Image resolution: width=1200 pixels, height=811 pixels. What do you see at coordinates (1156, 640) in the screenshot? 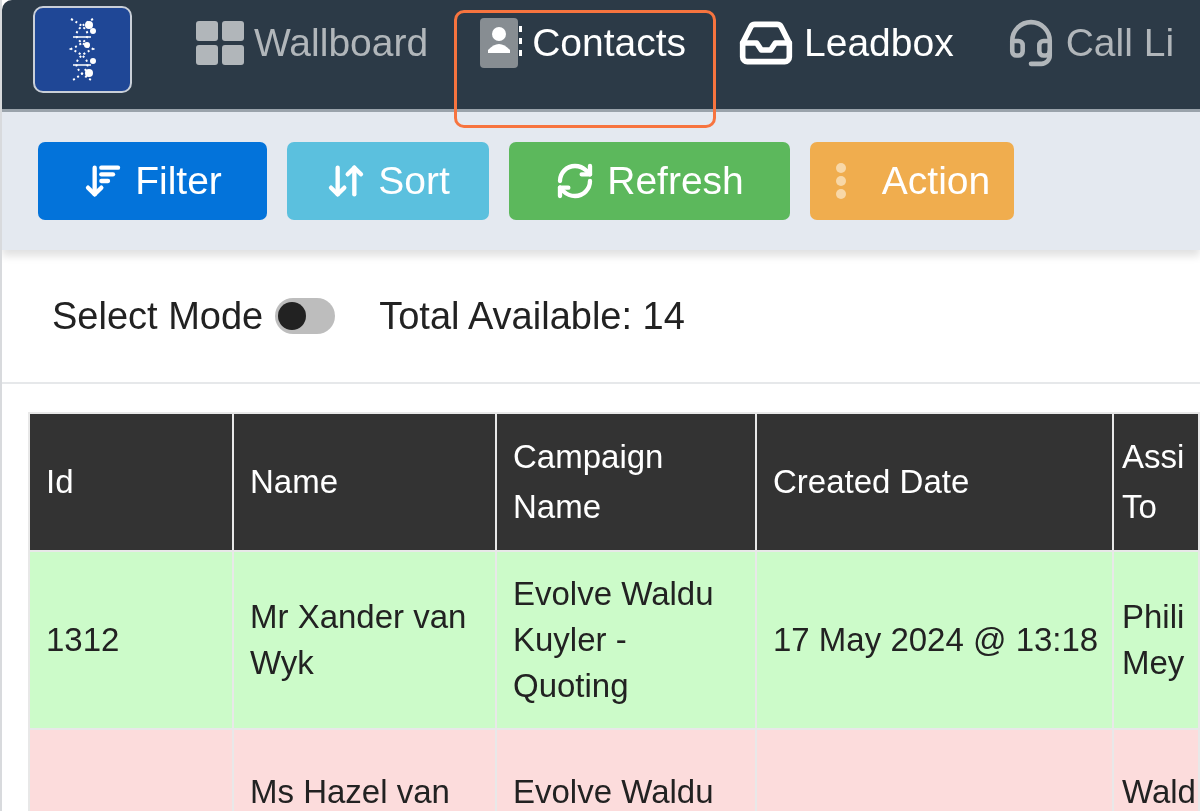
I see `table-cell: Phili Mey` at bounding box center [1156, 640].